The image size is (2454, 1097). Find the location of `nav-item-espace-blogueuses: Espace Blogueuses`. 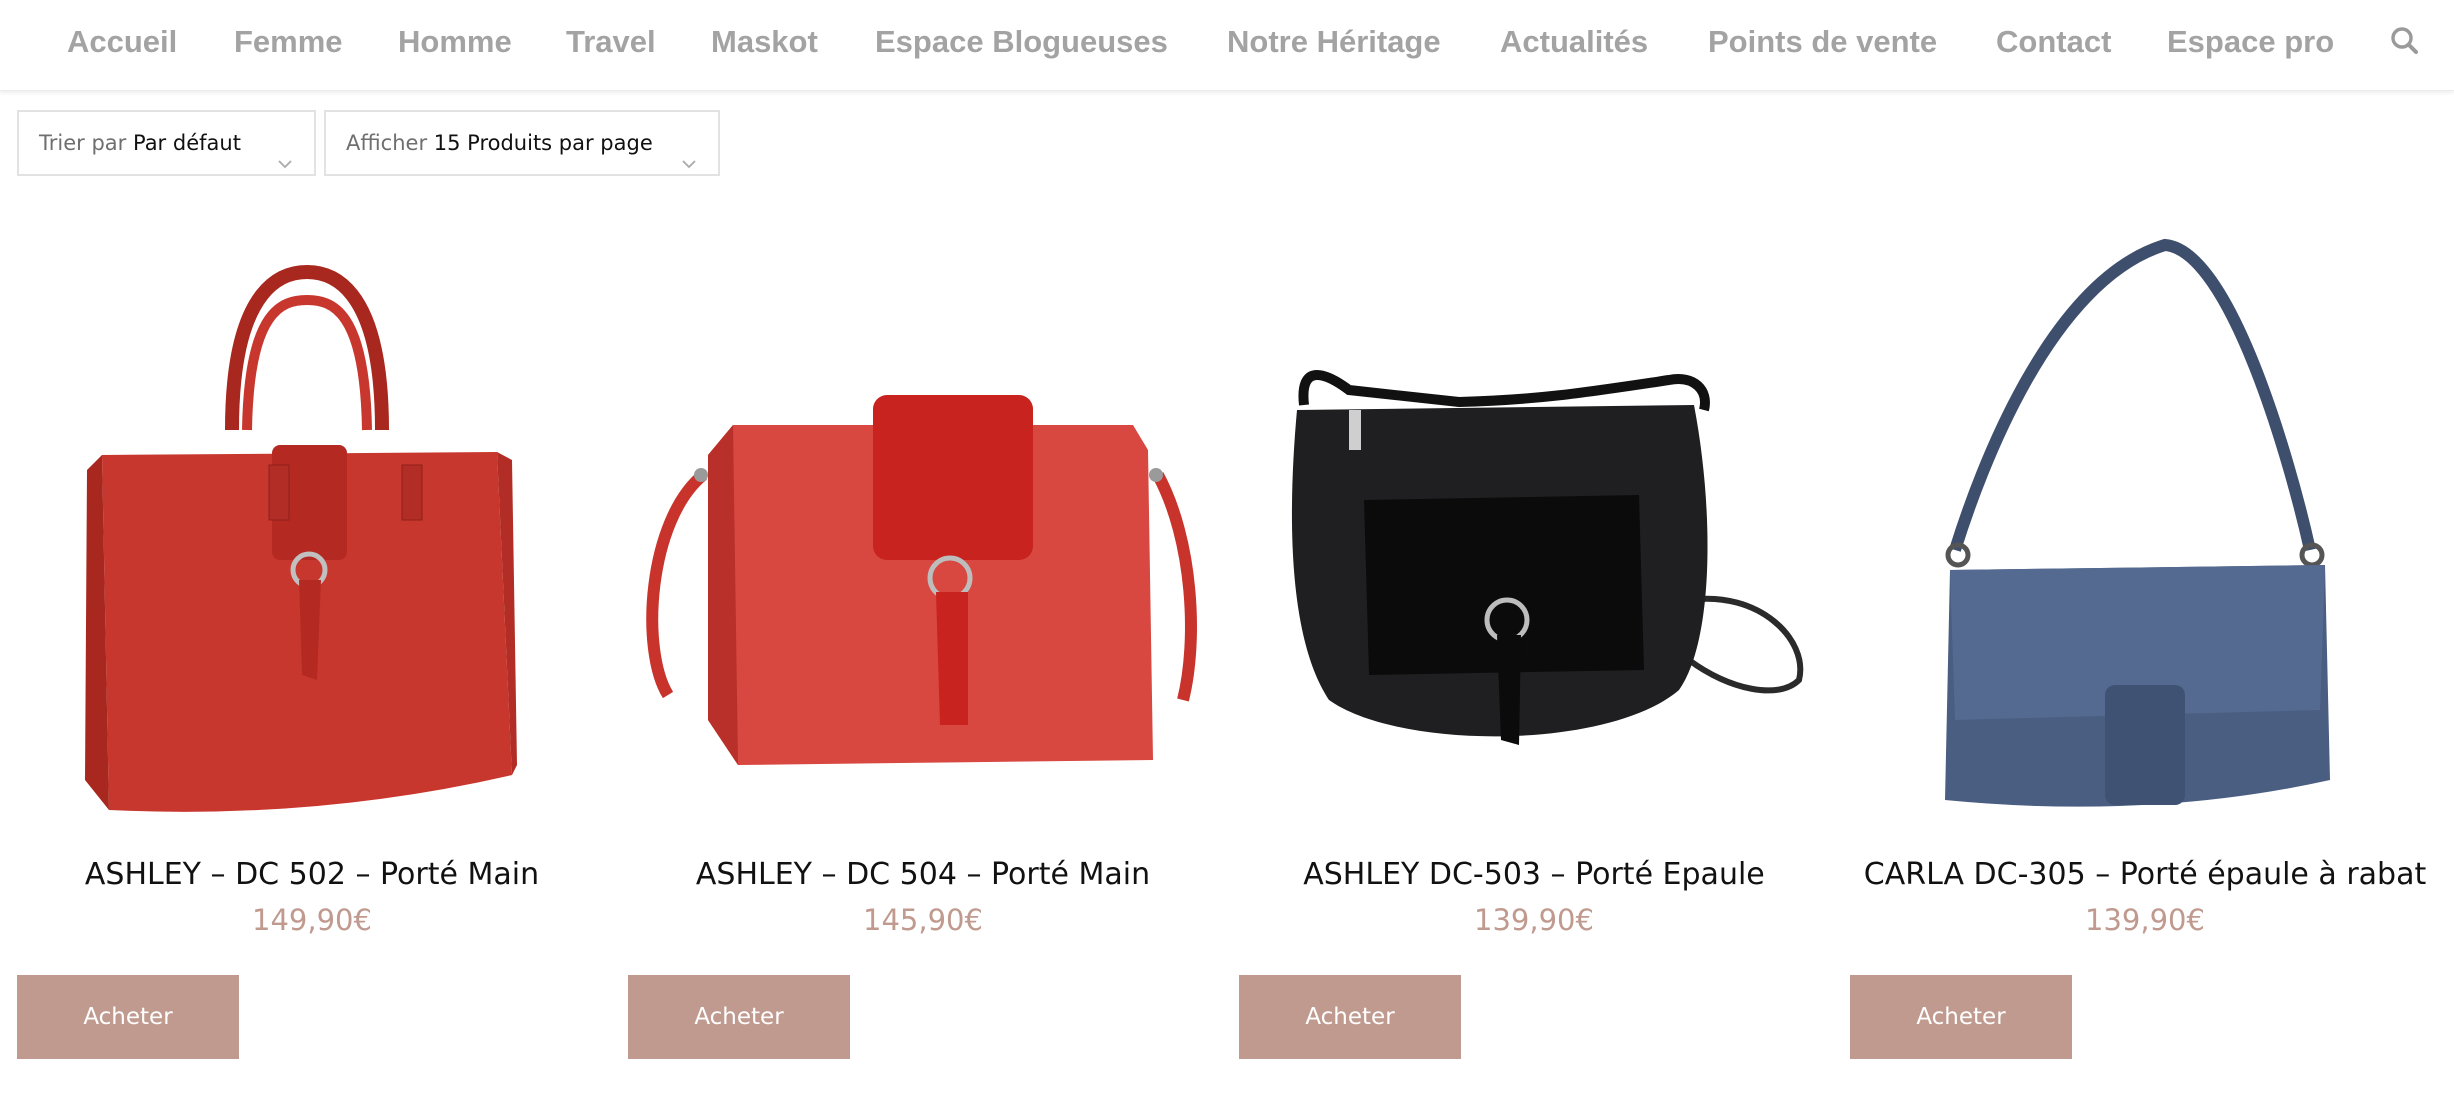

nav-item-espace-blogueuses: Espace Blogueuses is located at coordinates (1021, 42).